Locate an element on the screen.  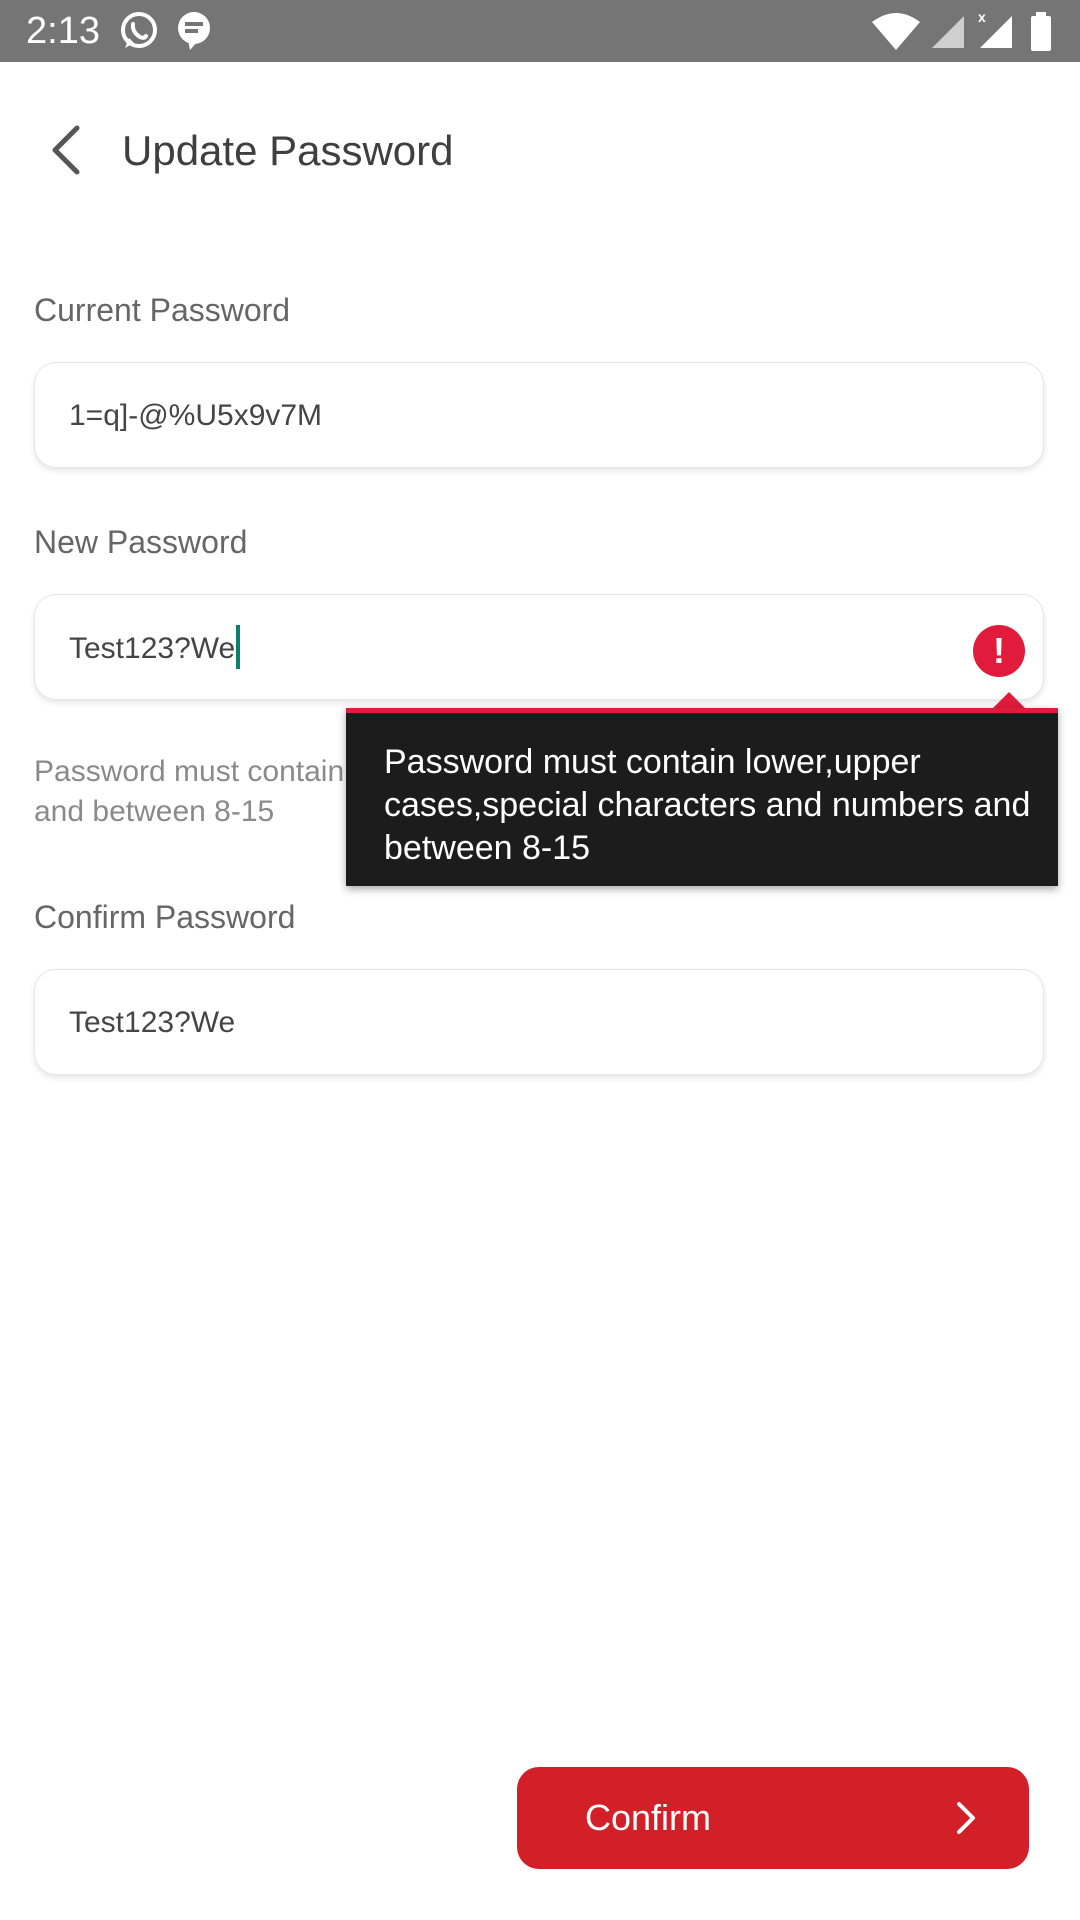
new-password-label: New Password is located at coordinates (141, 542).